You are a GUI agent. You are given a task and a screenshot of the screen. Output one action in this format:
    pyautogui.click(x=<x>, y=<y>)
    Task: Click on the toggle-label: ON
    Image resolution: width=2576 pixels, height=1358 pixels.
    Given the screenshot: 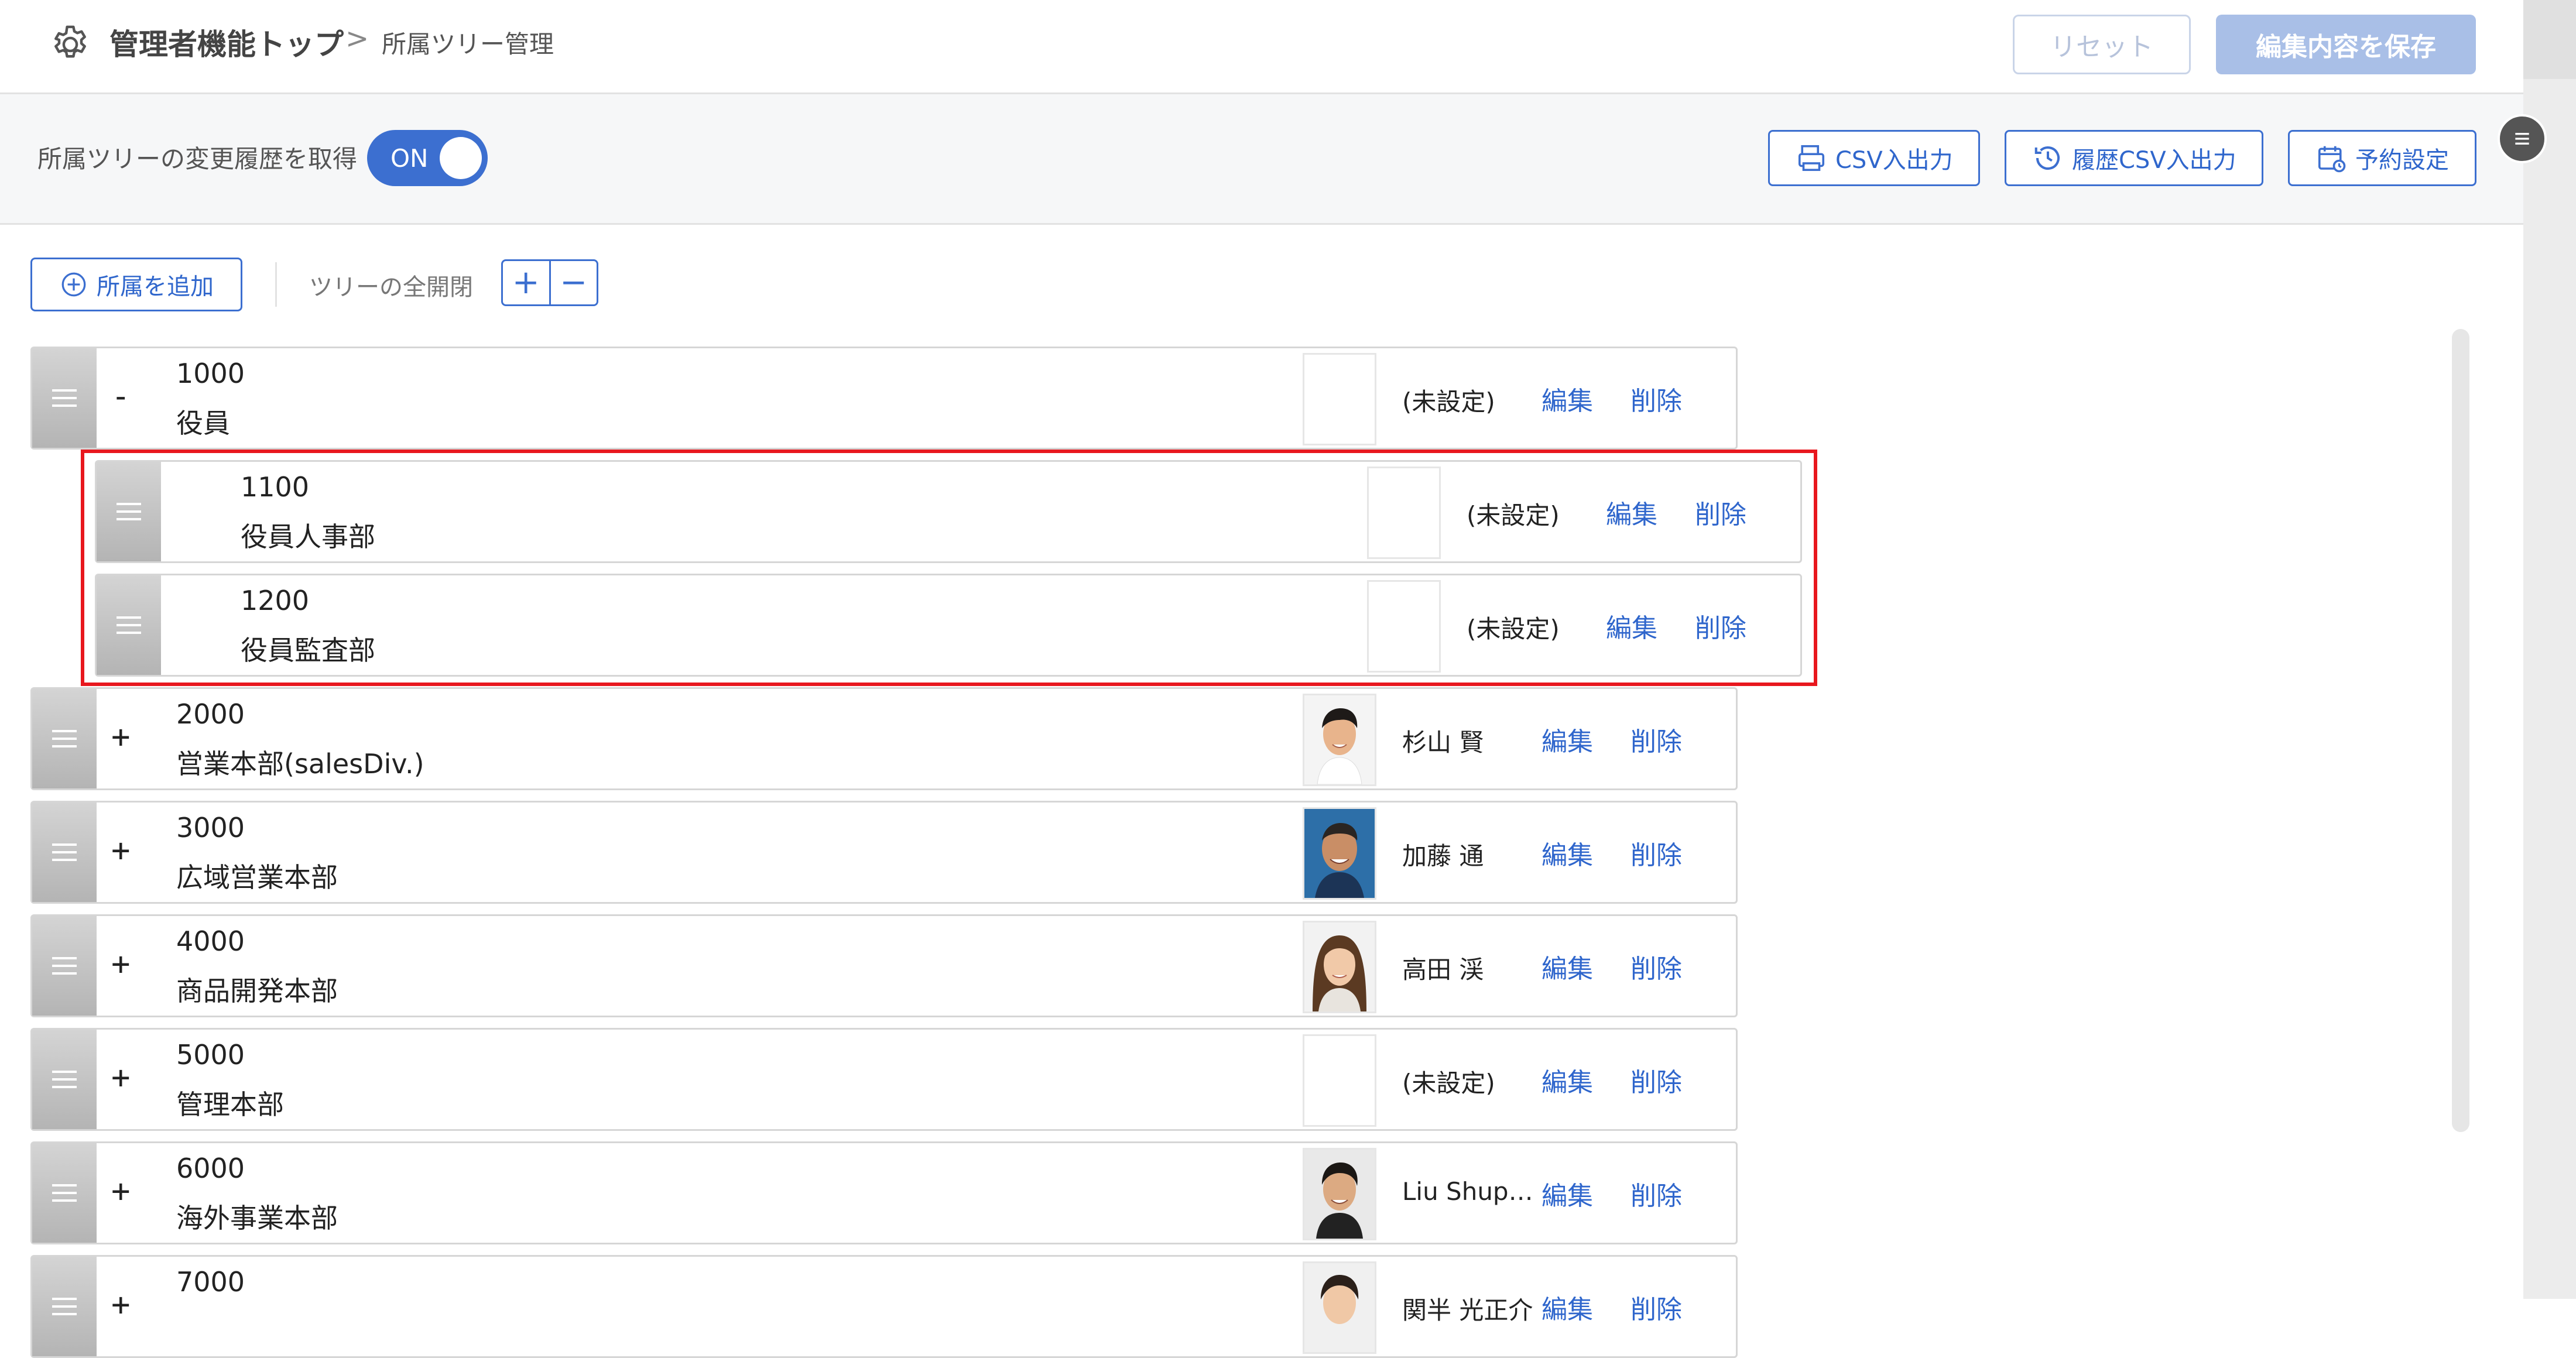 What is the action you would take?
    pyautogui.click(x=409, y=158)
    